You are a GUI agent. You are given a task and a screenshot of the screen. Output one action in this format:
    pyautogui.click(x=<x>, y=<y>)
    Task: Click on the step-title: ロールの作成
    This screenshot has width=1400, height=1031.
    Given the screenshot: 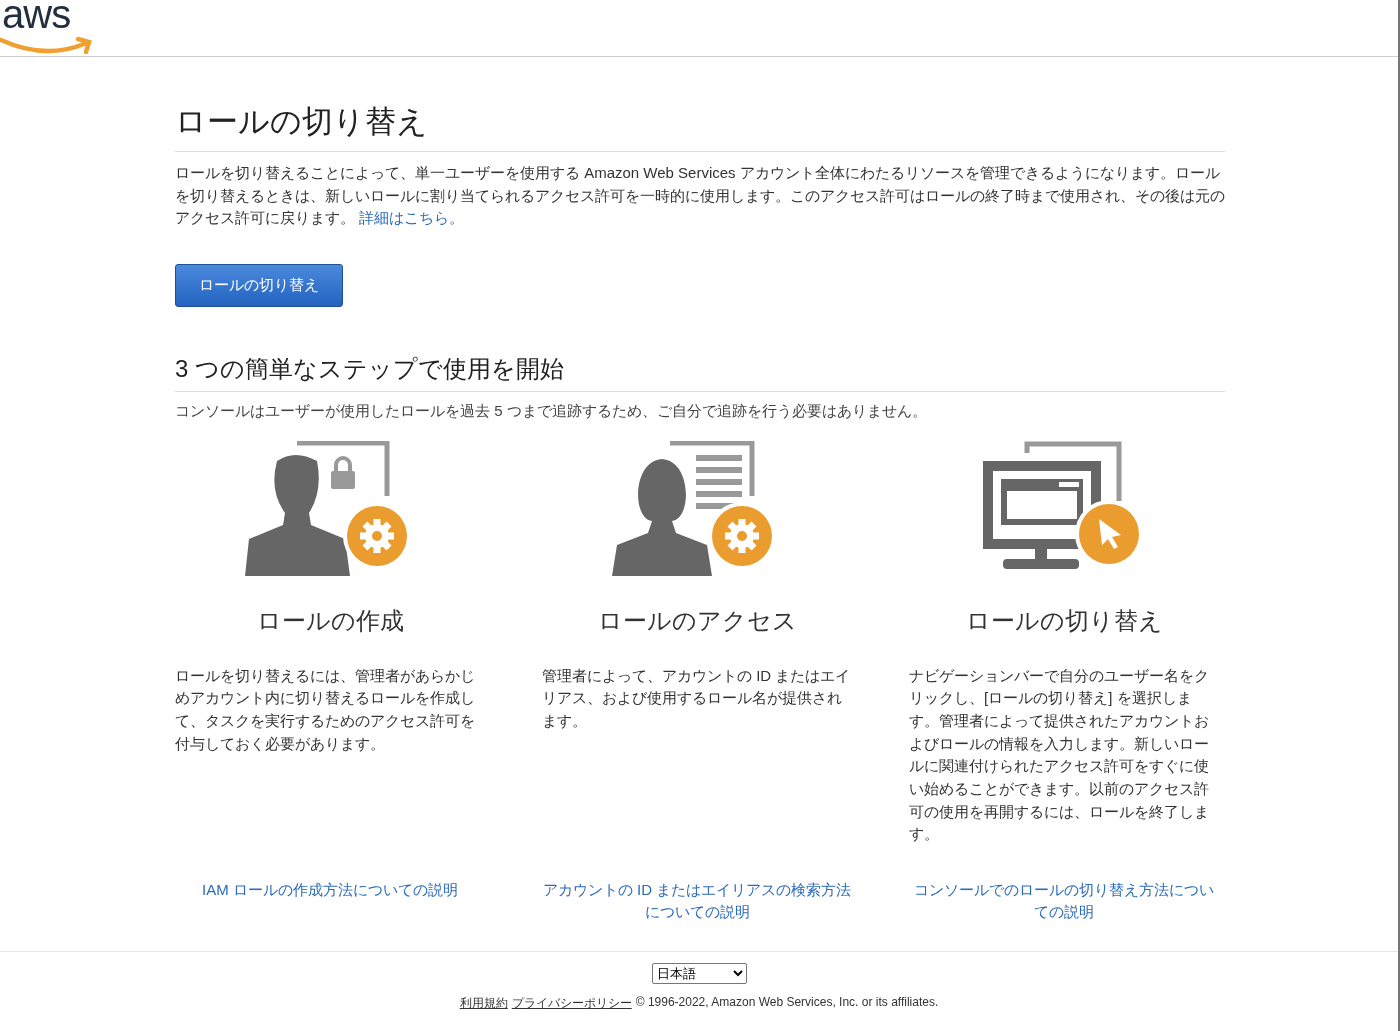 What is the action you would take?
    pyautogui.click(x=330, y=620)
    